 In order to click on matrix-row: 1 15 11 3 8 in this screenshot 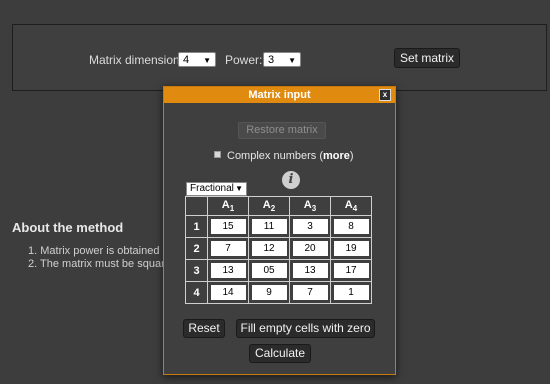, I will do `click(278, 226)`.